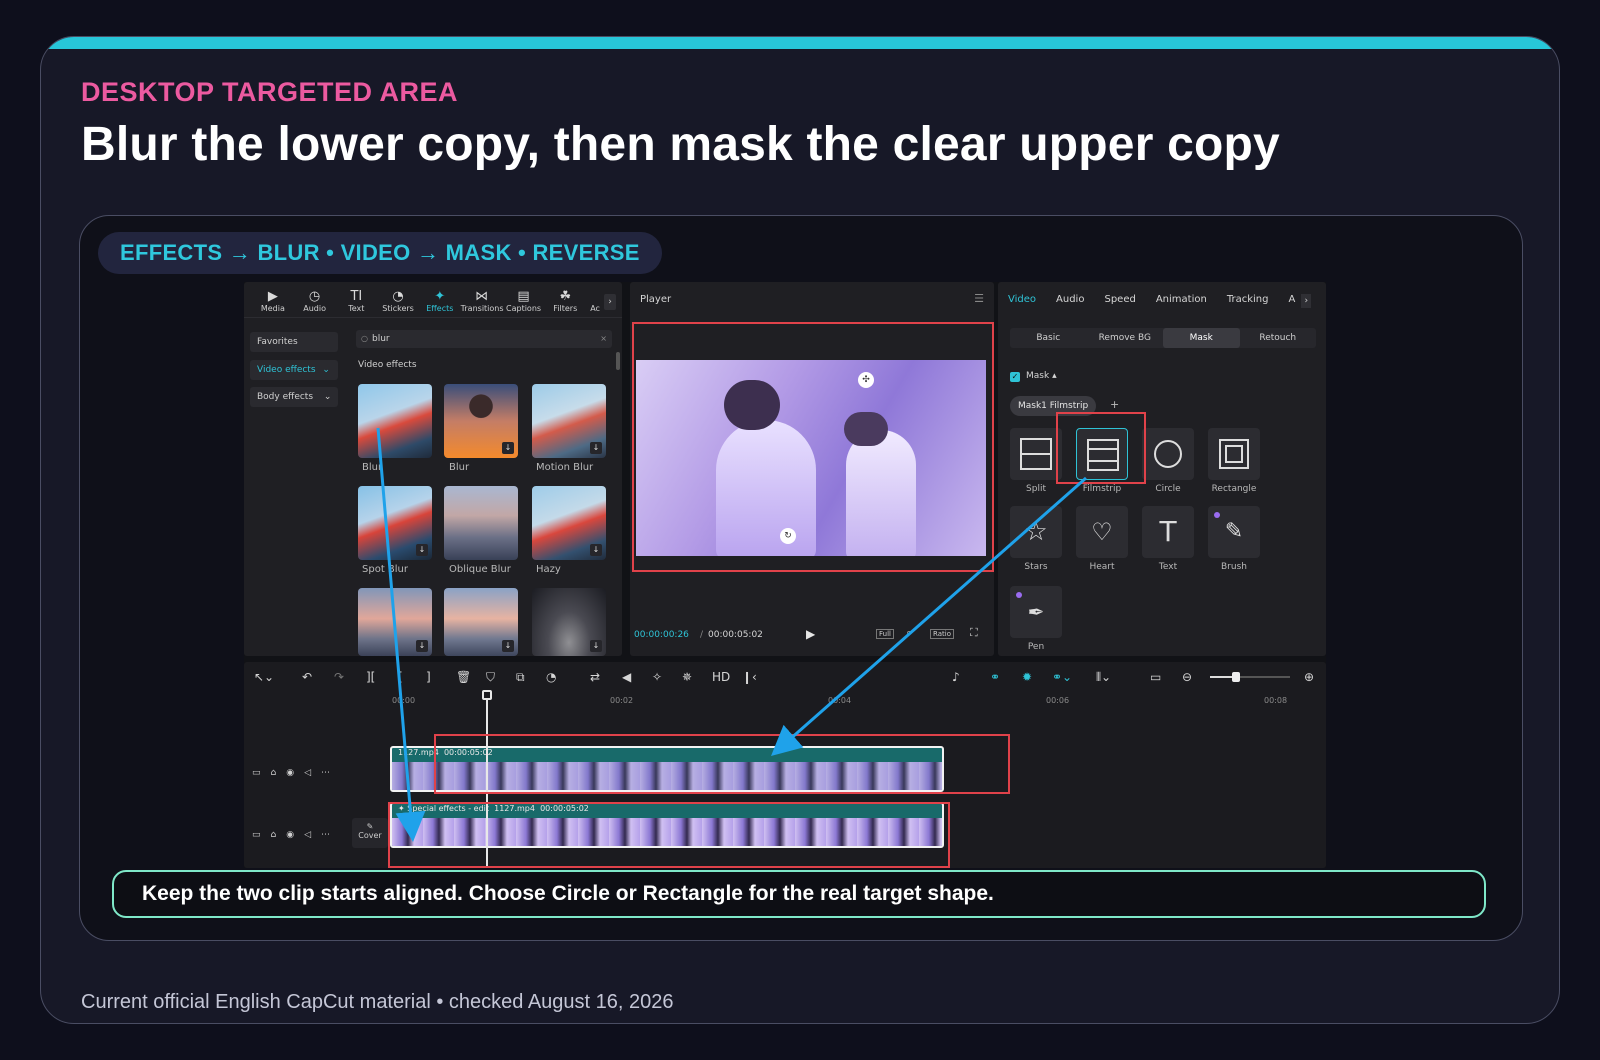  I want to click on kicker-label: DESKTOP TARGETED AREA, so click(270, 92).